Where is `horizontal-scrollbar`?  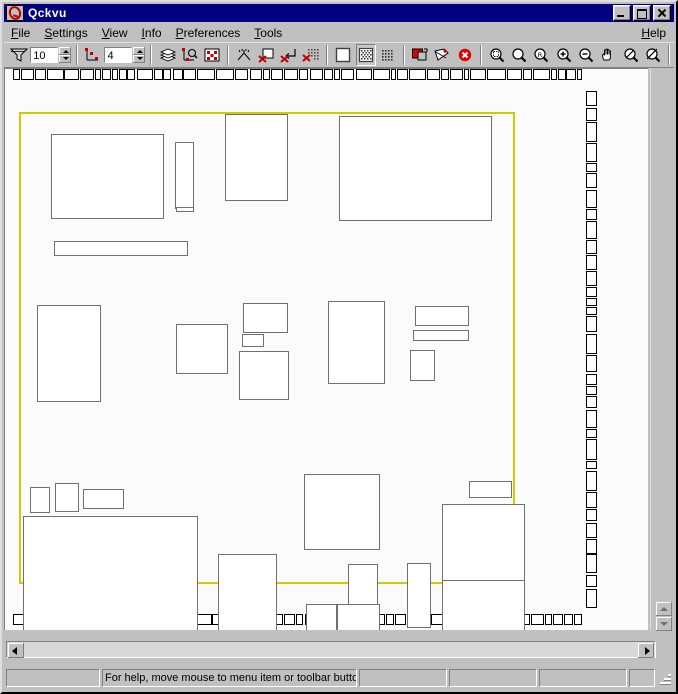
horizontal-scrollbar is located at coordinates (331, 649).